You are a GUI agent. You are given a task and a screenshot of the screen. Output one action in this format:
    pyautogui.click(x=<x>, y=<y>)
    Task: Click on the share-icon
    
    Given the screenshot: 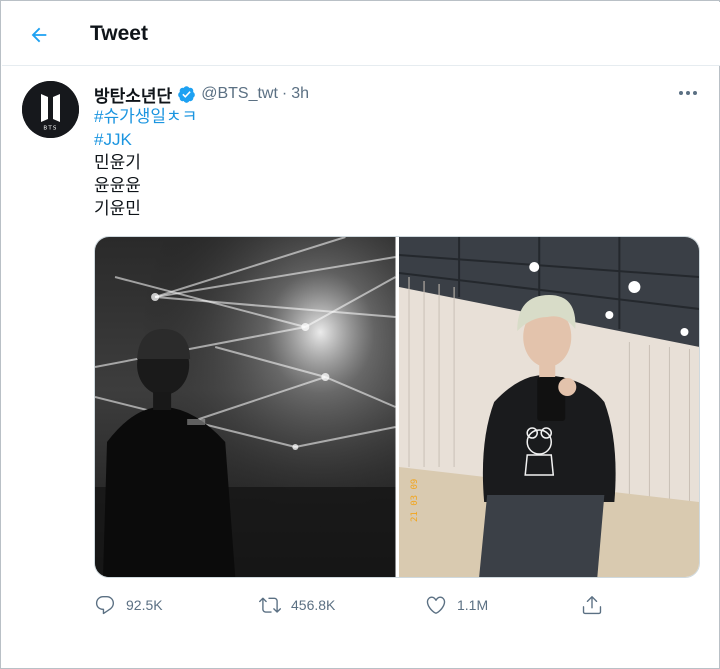 What is the action you would take?
    pyautogui.click(x=592, y=605)
    